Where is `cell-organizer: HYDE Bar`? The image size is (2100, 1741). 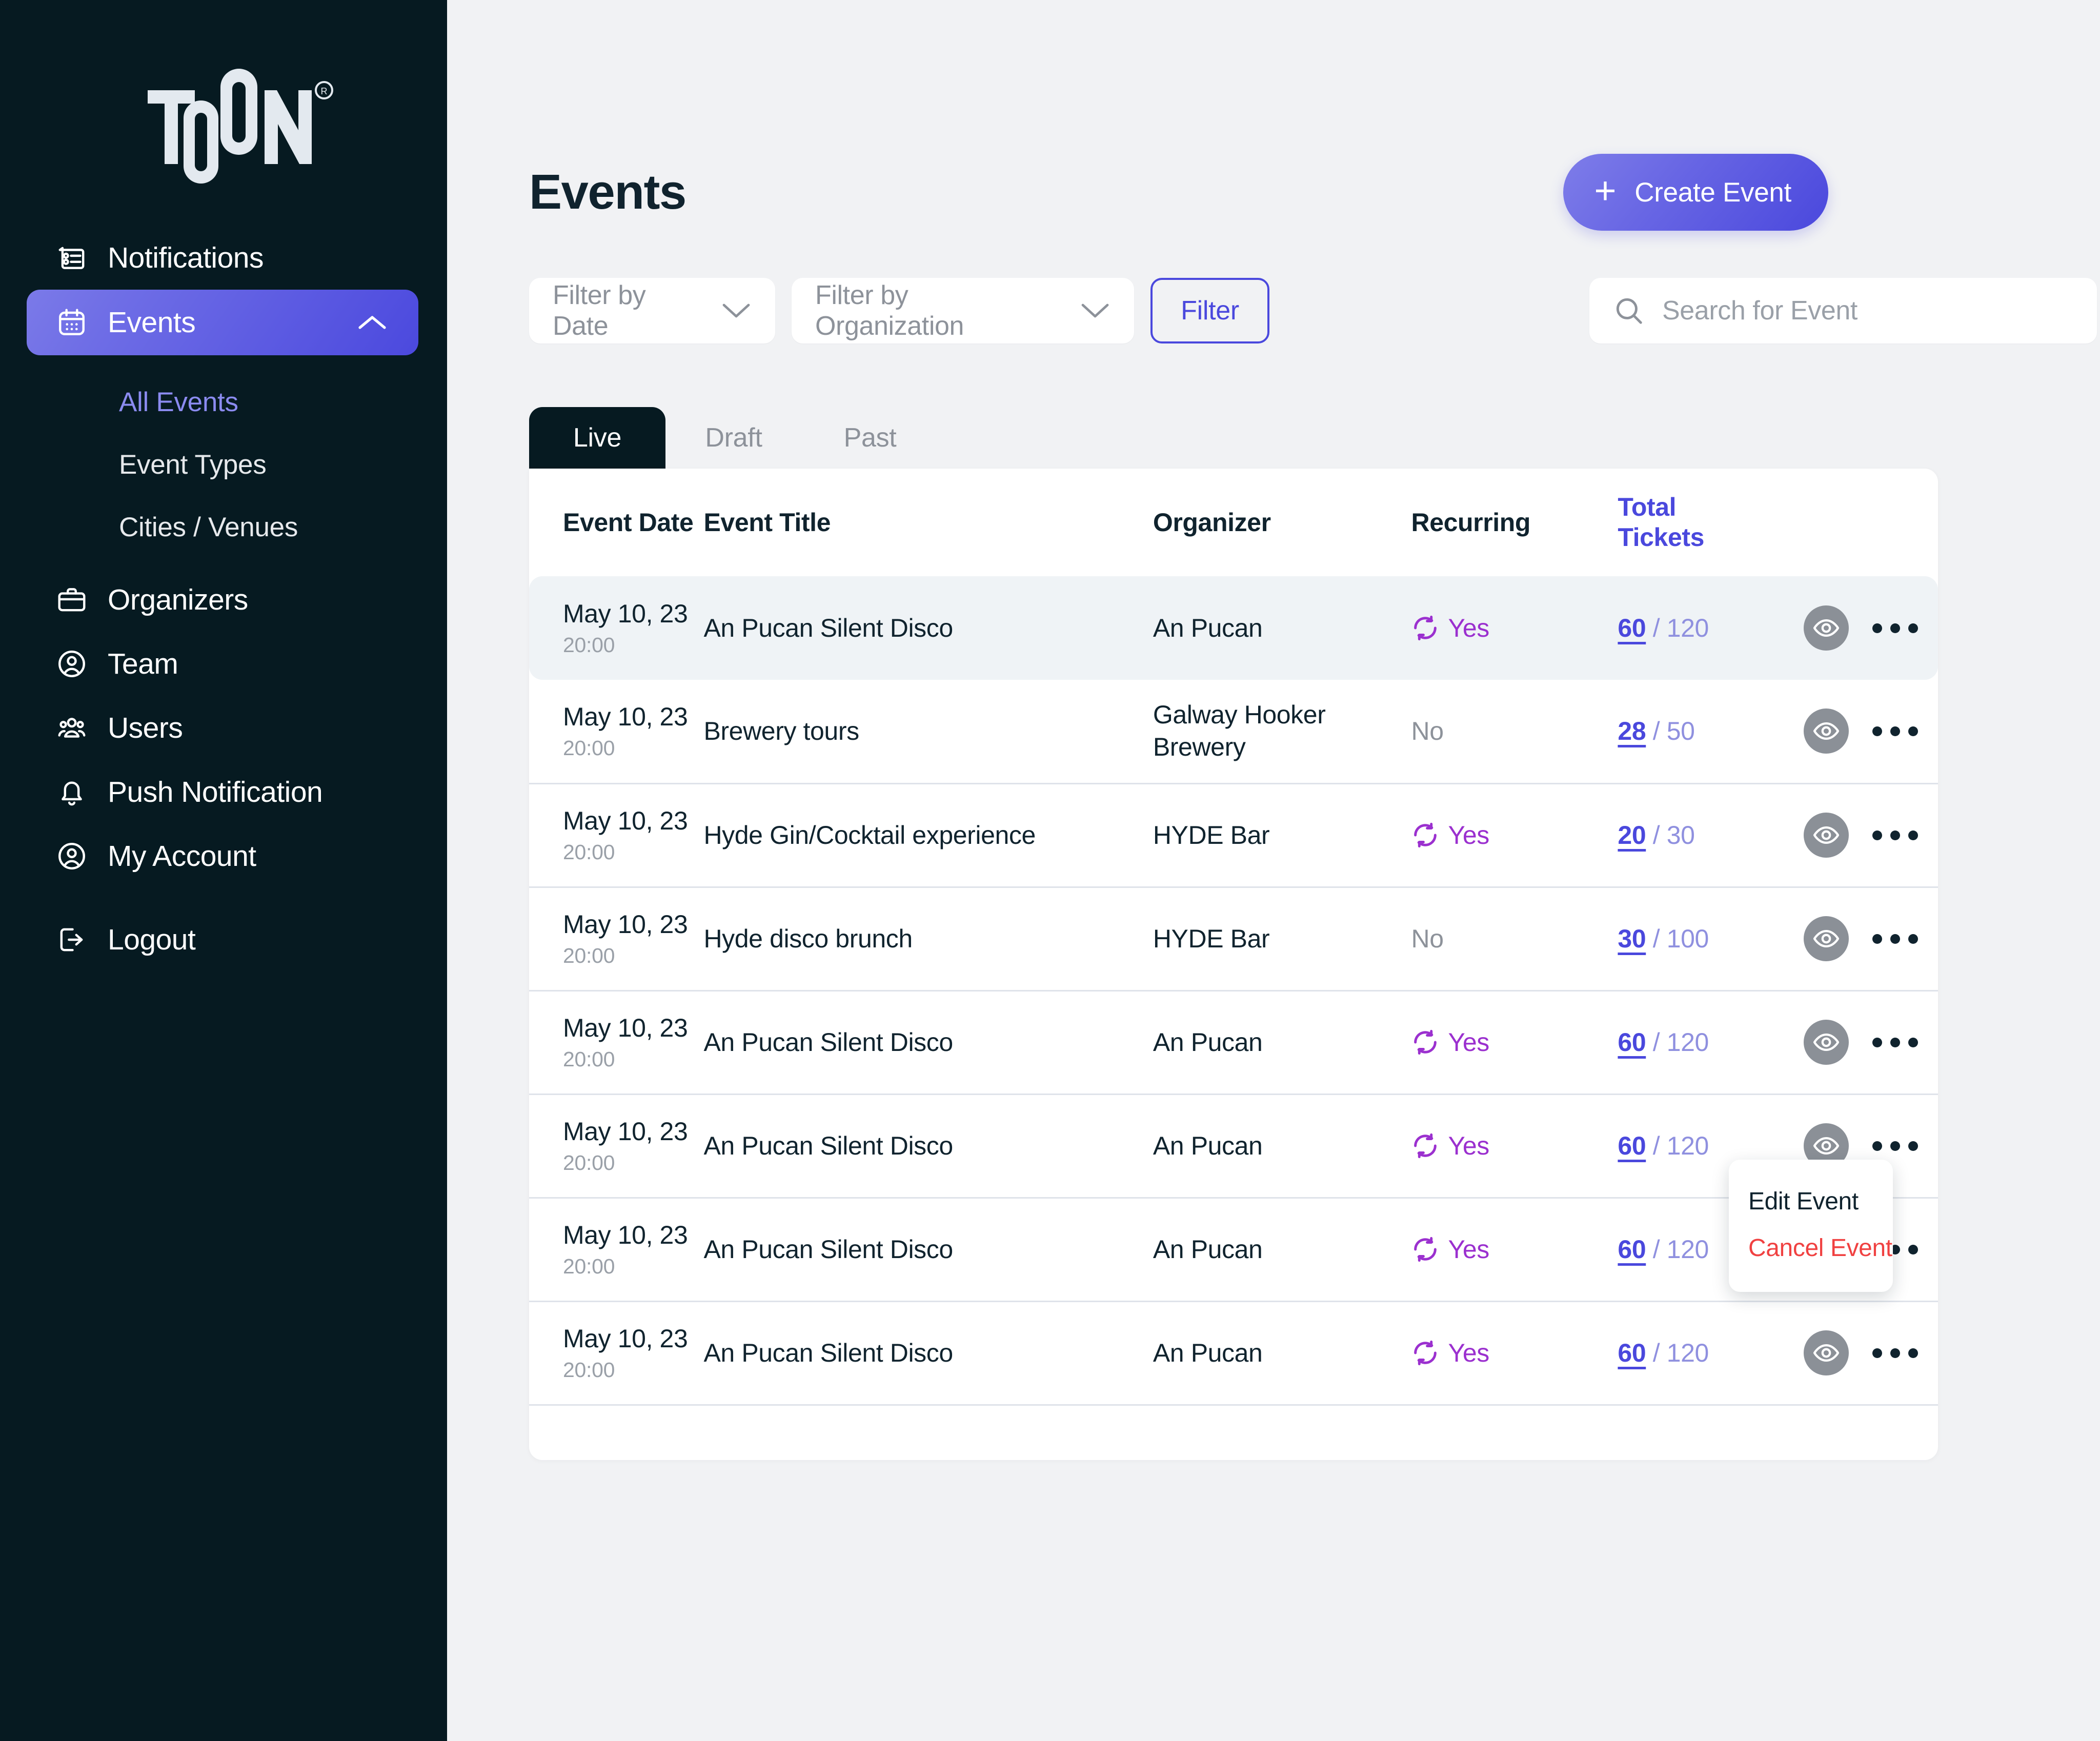 cell-organizer: HYDE Bar is located at coordinates (1282, 939).